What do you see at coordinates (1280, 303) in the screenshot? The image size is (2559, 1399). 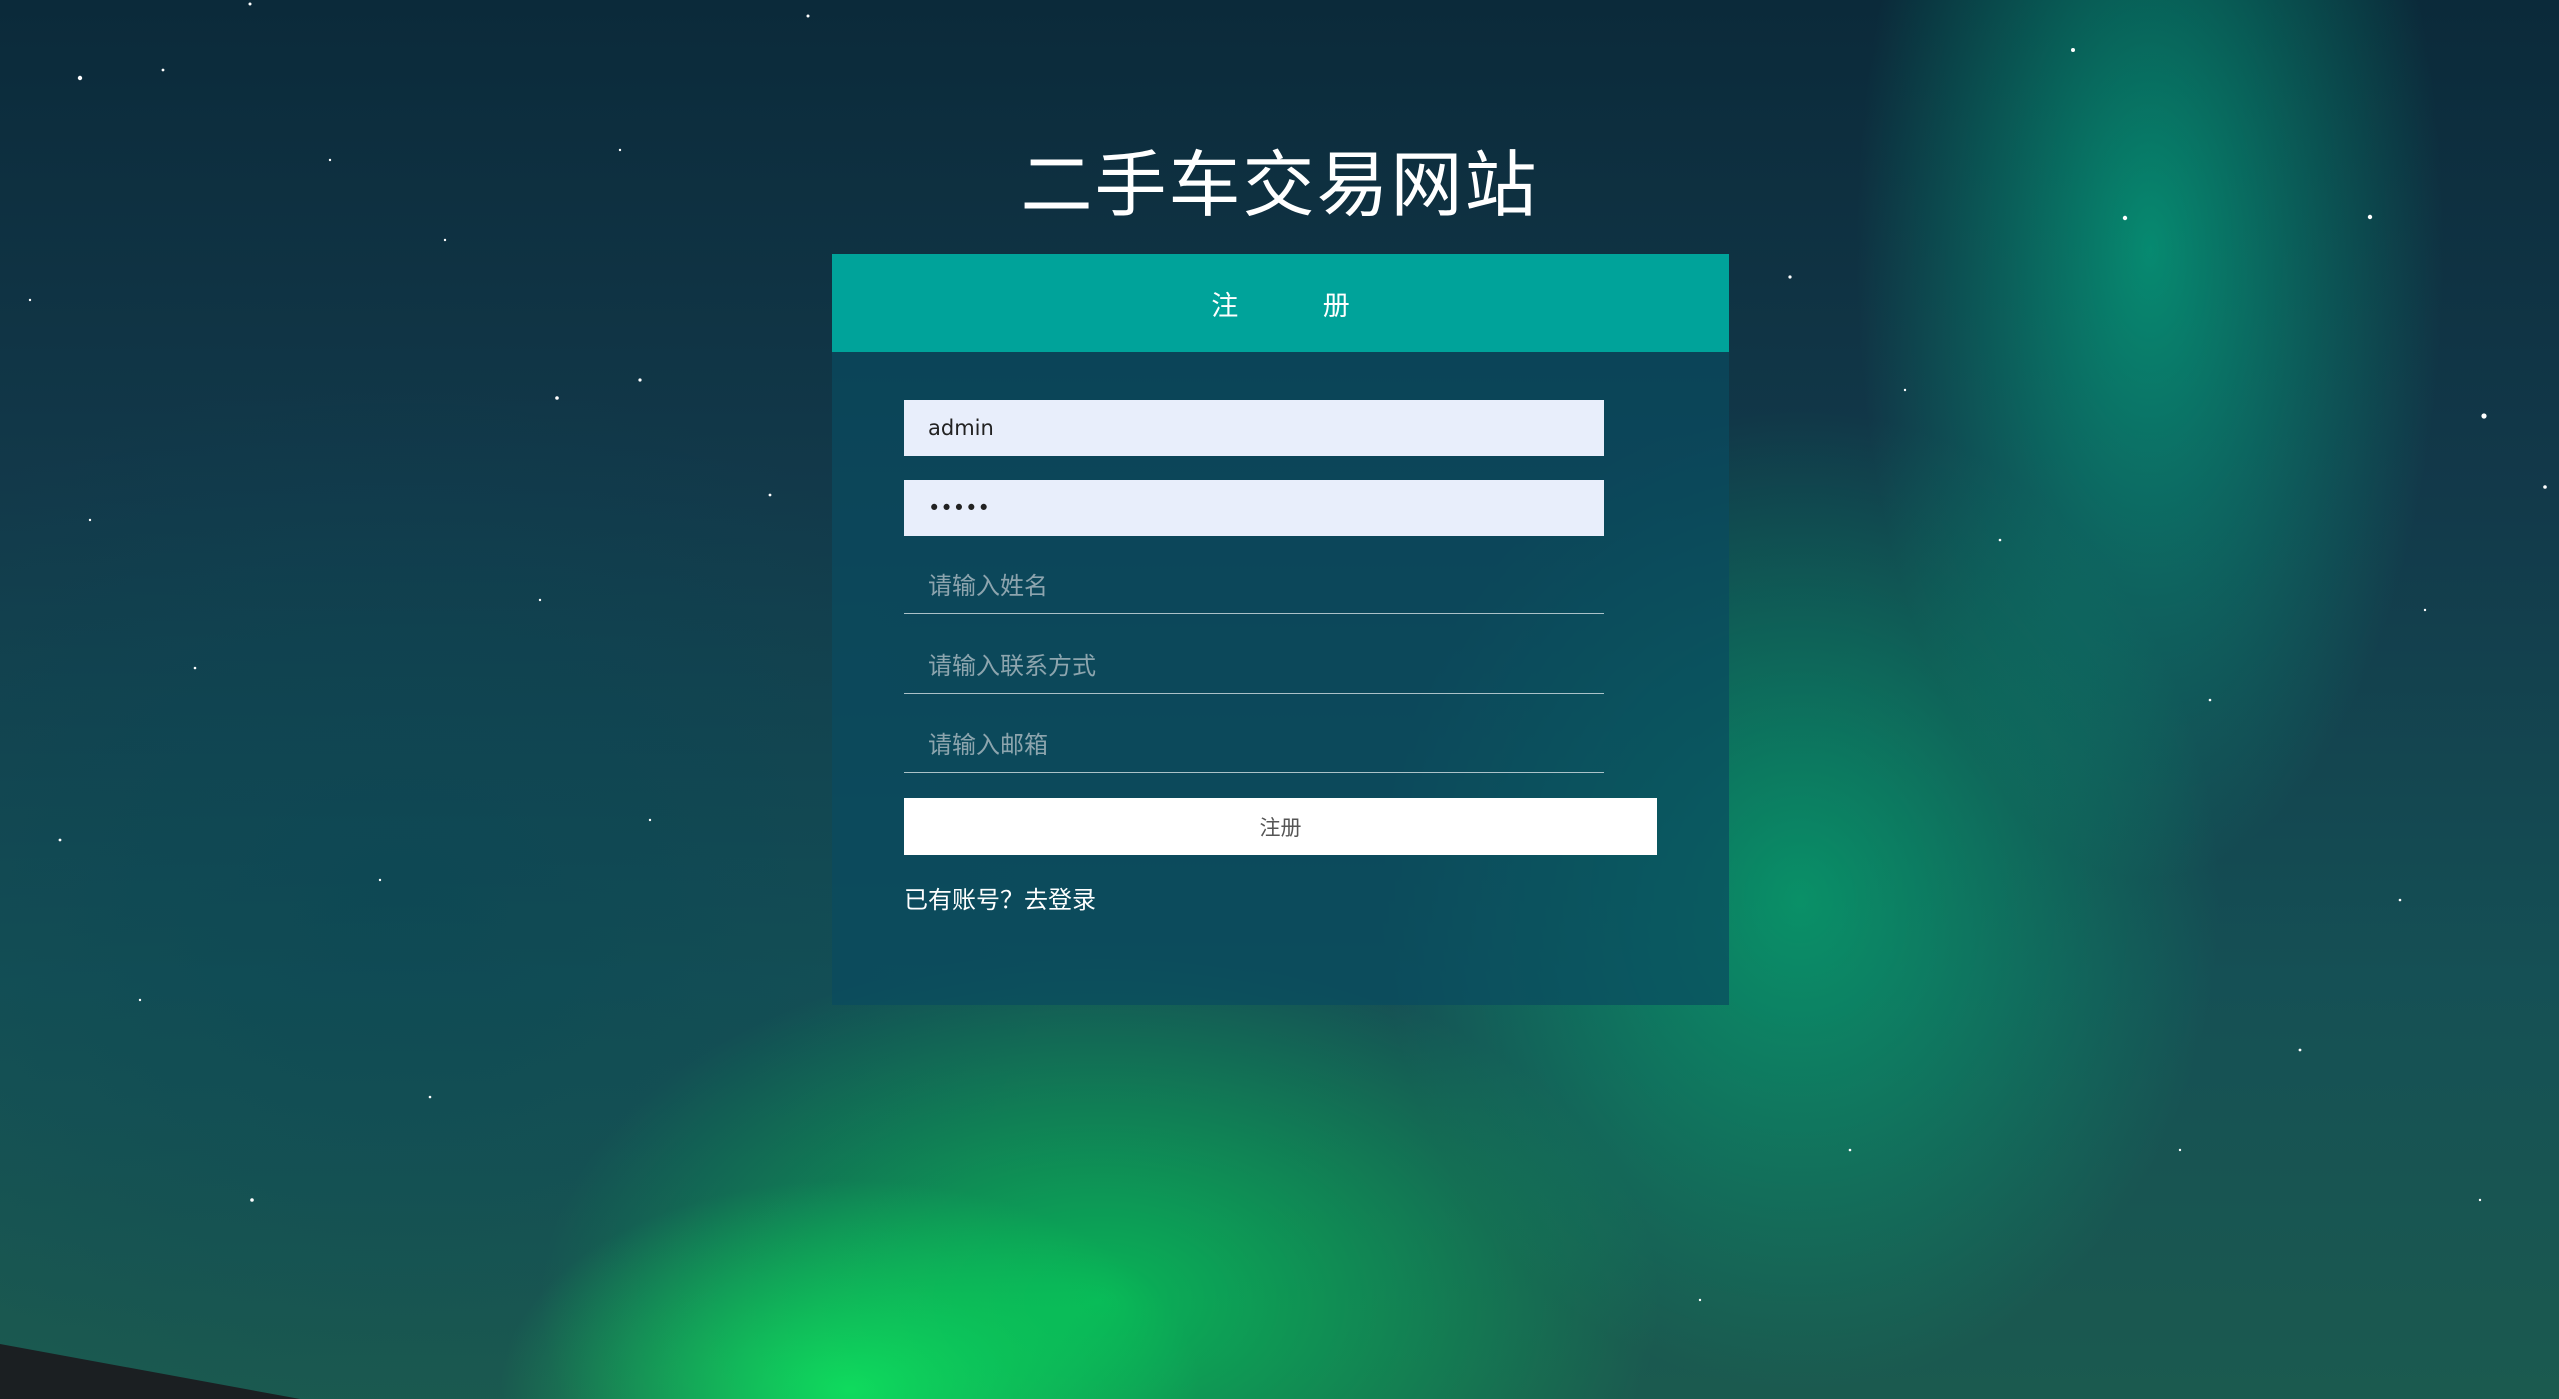 I see `register-card-header: 注 册` at bounding box center [1280, 303].